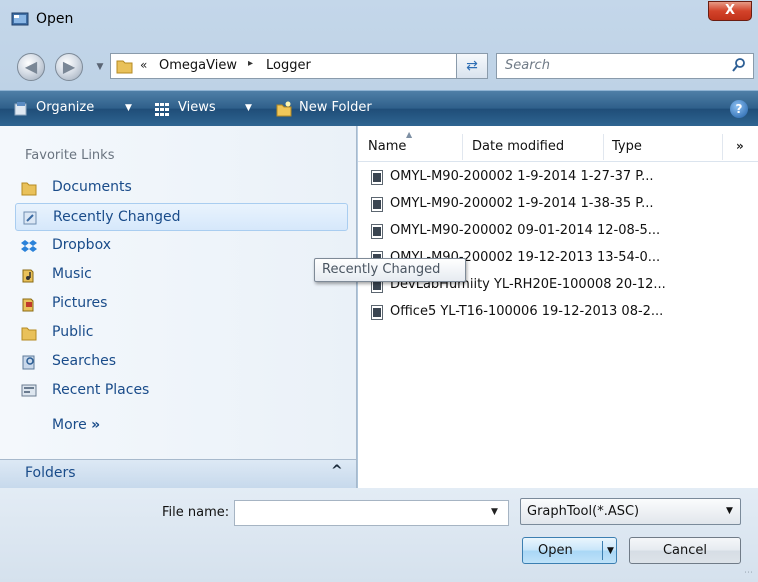 The height and width of the screenshot is (582, 758). I want to click on sidebar-item-label: Public, so click(73, 332).